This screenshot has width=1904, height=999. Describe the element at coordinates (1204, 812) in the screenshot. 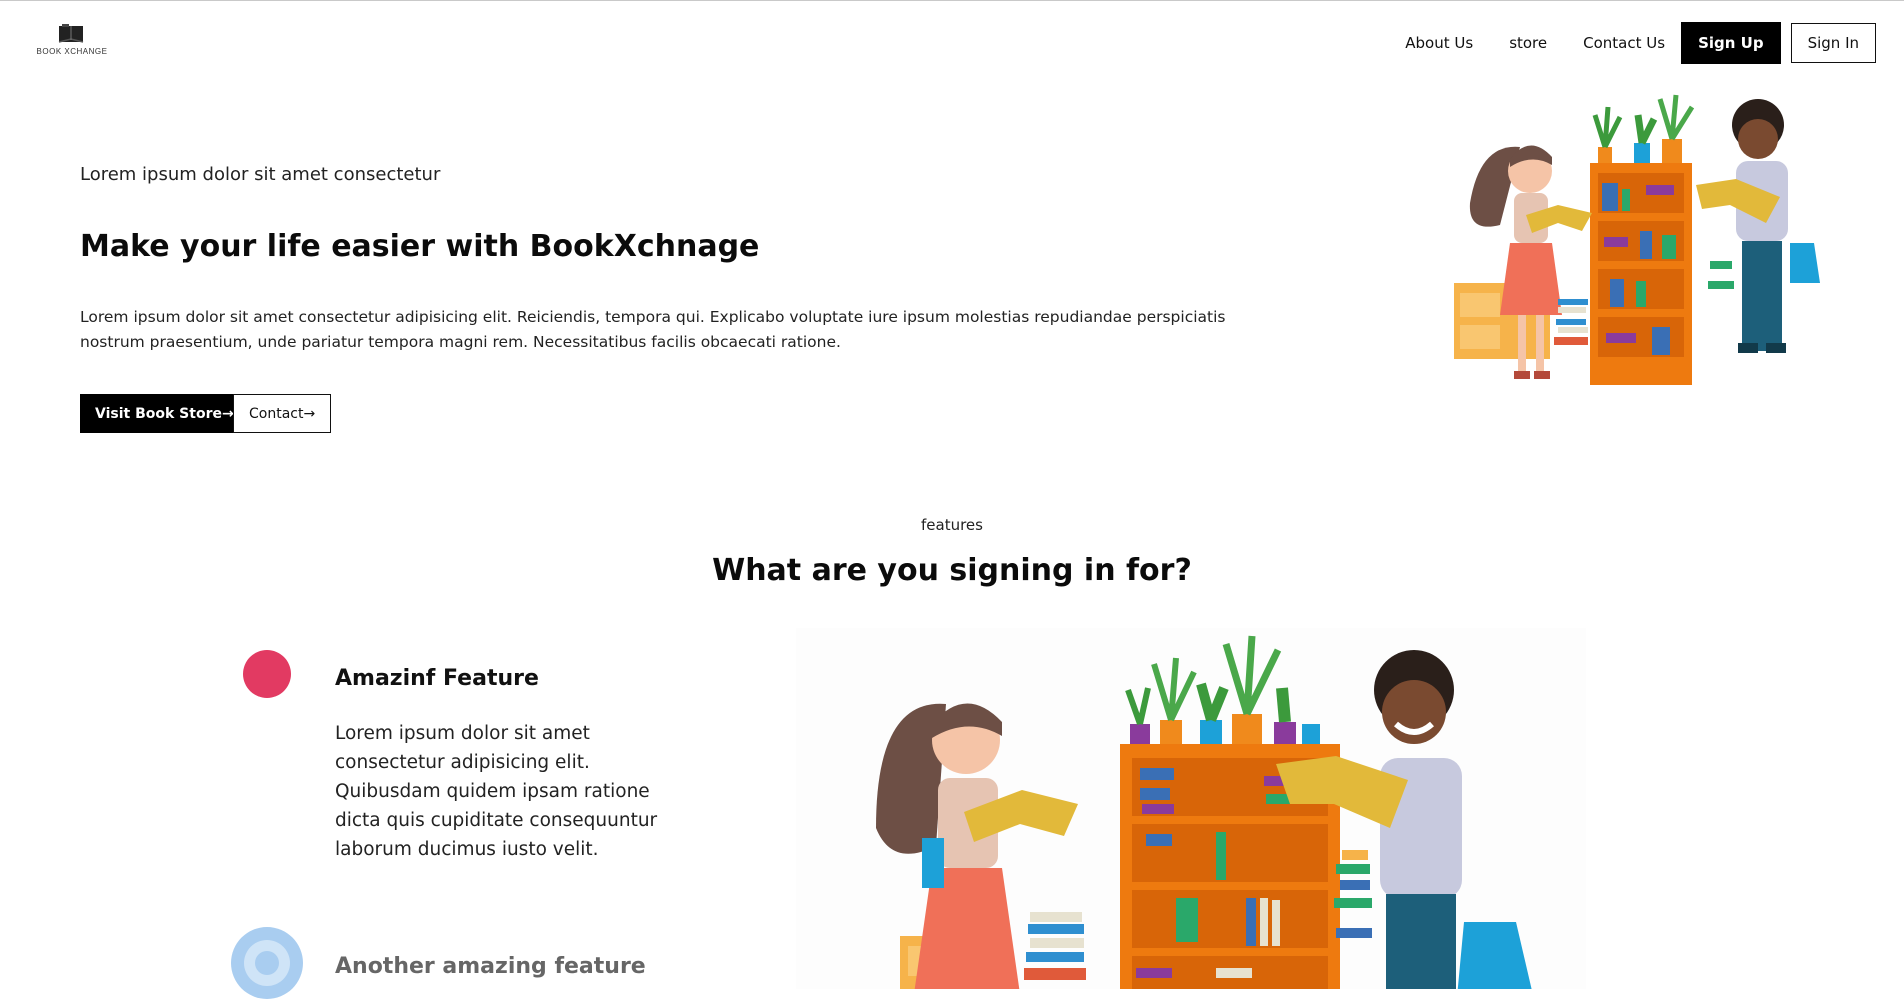

I see `reading-people-large-illustration` at that location.